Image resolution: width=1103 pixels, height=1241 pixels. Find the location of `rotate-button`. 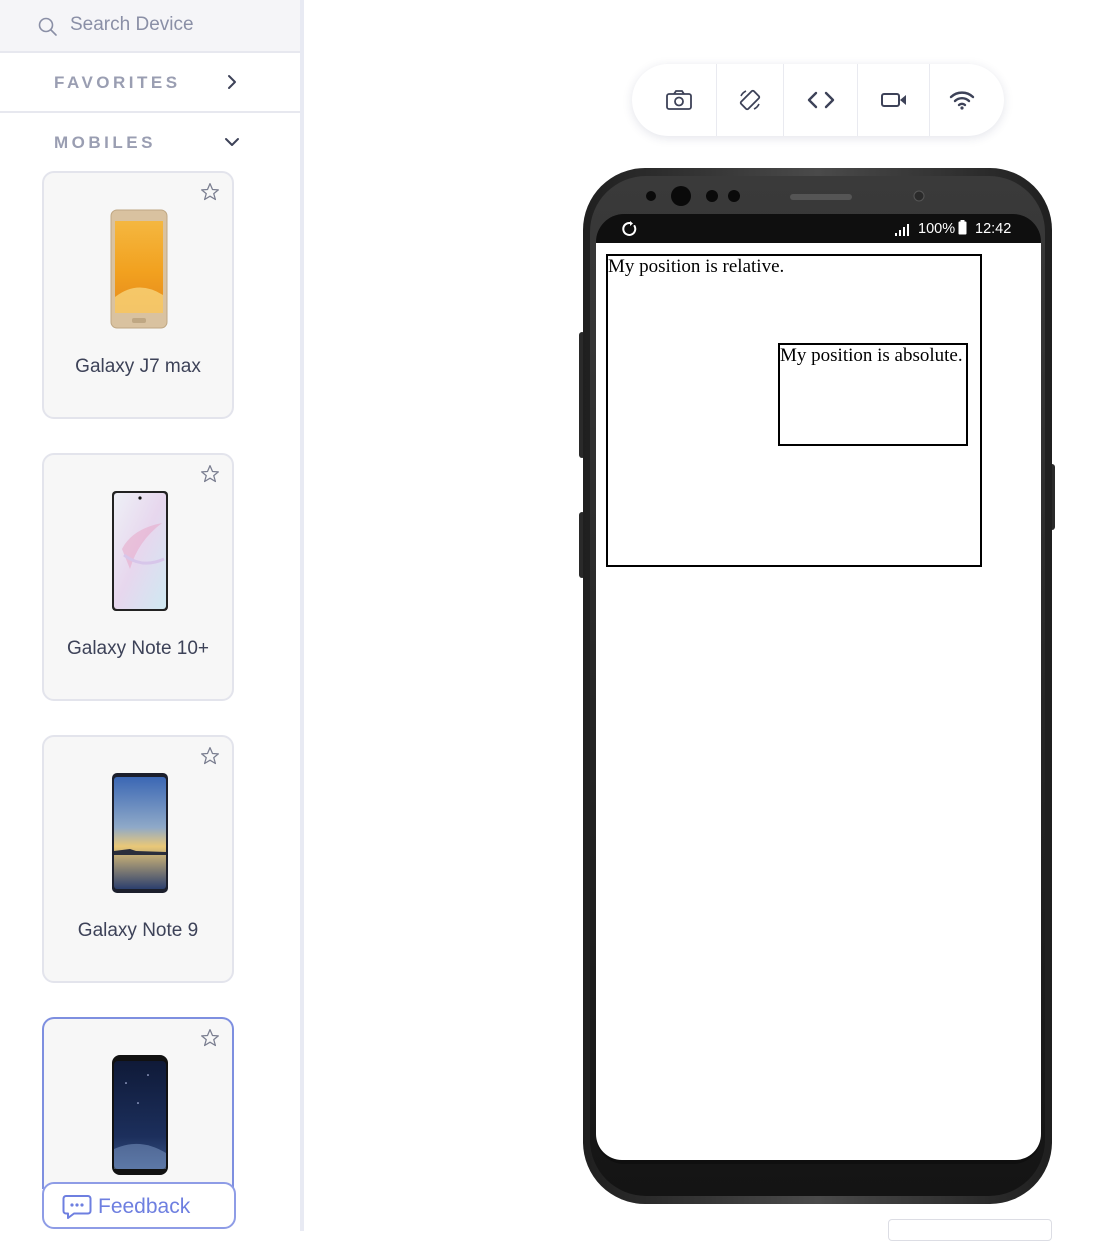

rotate-button is located at coordinates (750, 100).